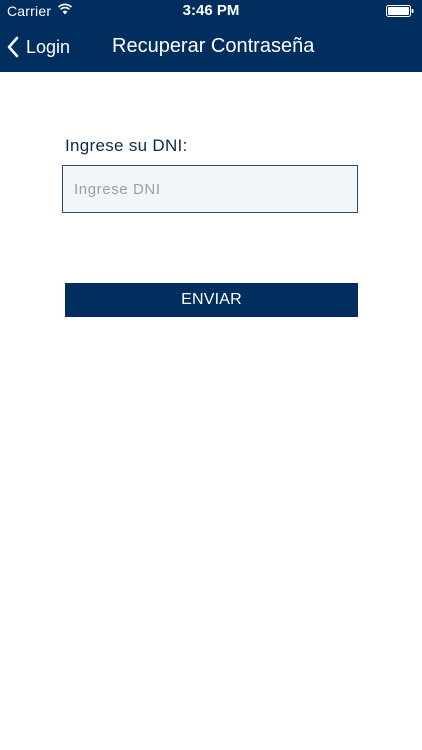 The image size is (422, 750). Describe the element at coordinates (213, 46) in the screenshot. I see `page-title: Recuperar Contraseña` at that location.